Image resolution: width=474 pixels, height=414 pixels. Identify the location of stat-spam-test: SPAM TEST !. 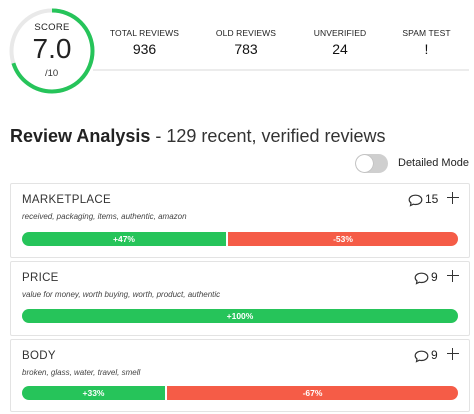
(426, 39).